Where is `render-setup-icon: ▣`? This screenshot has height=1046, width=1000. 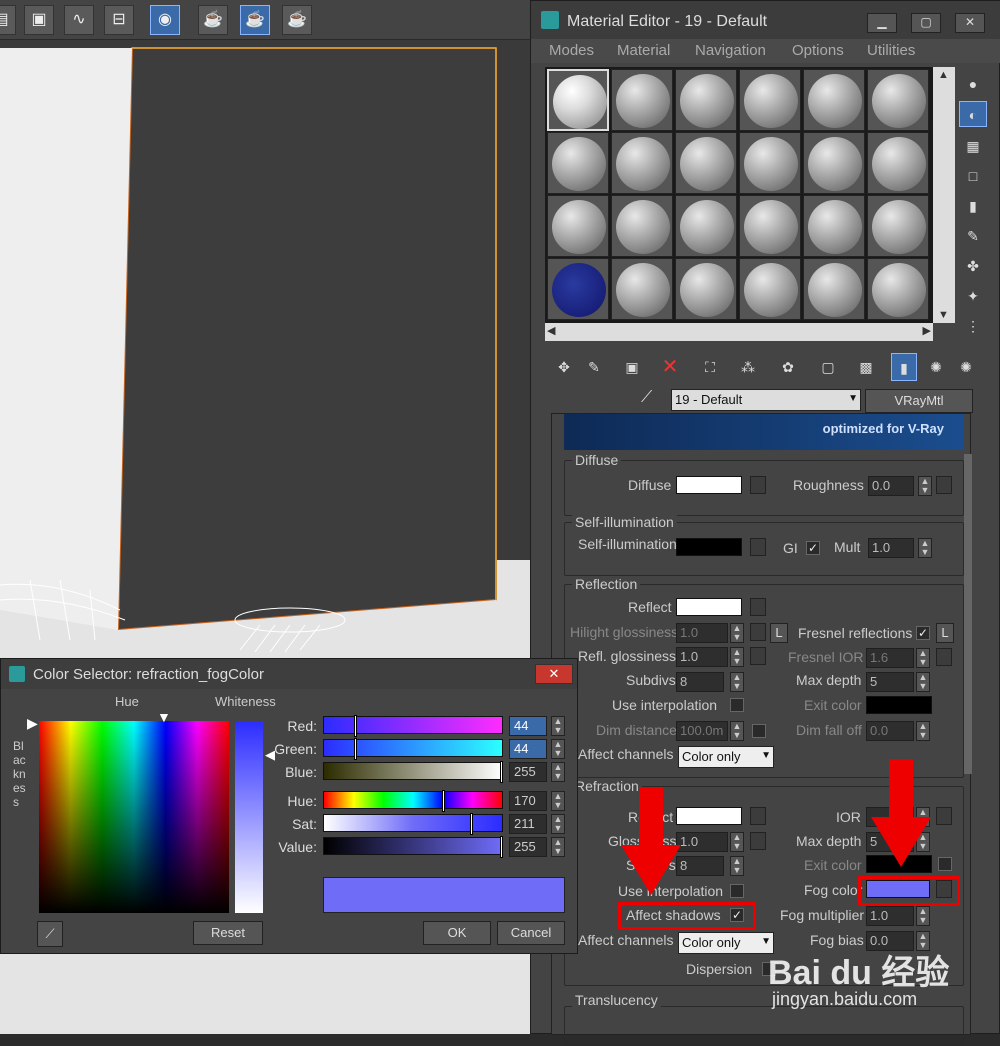 render-setup-icon: ▣ is located at coordinates (39, 20).